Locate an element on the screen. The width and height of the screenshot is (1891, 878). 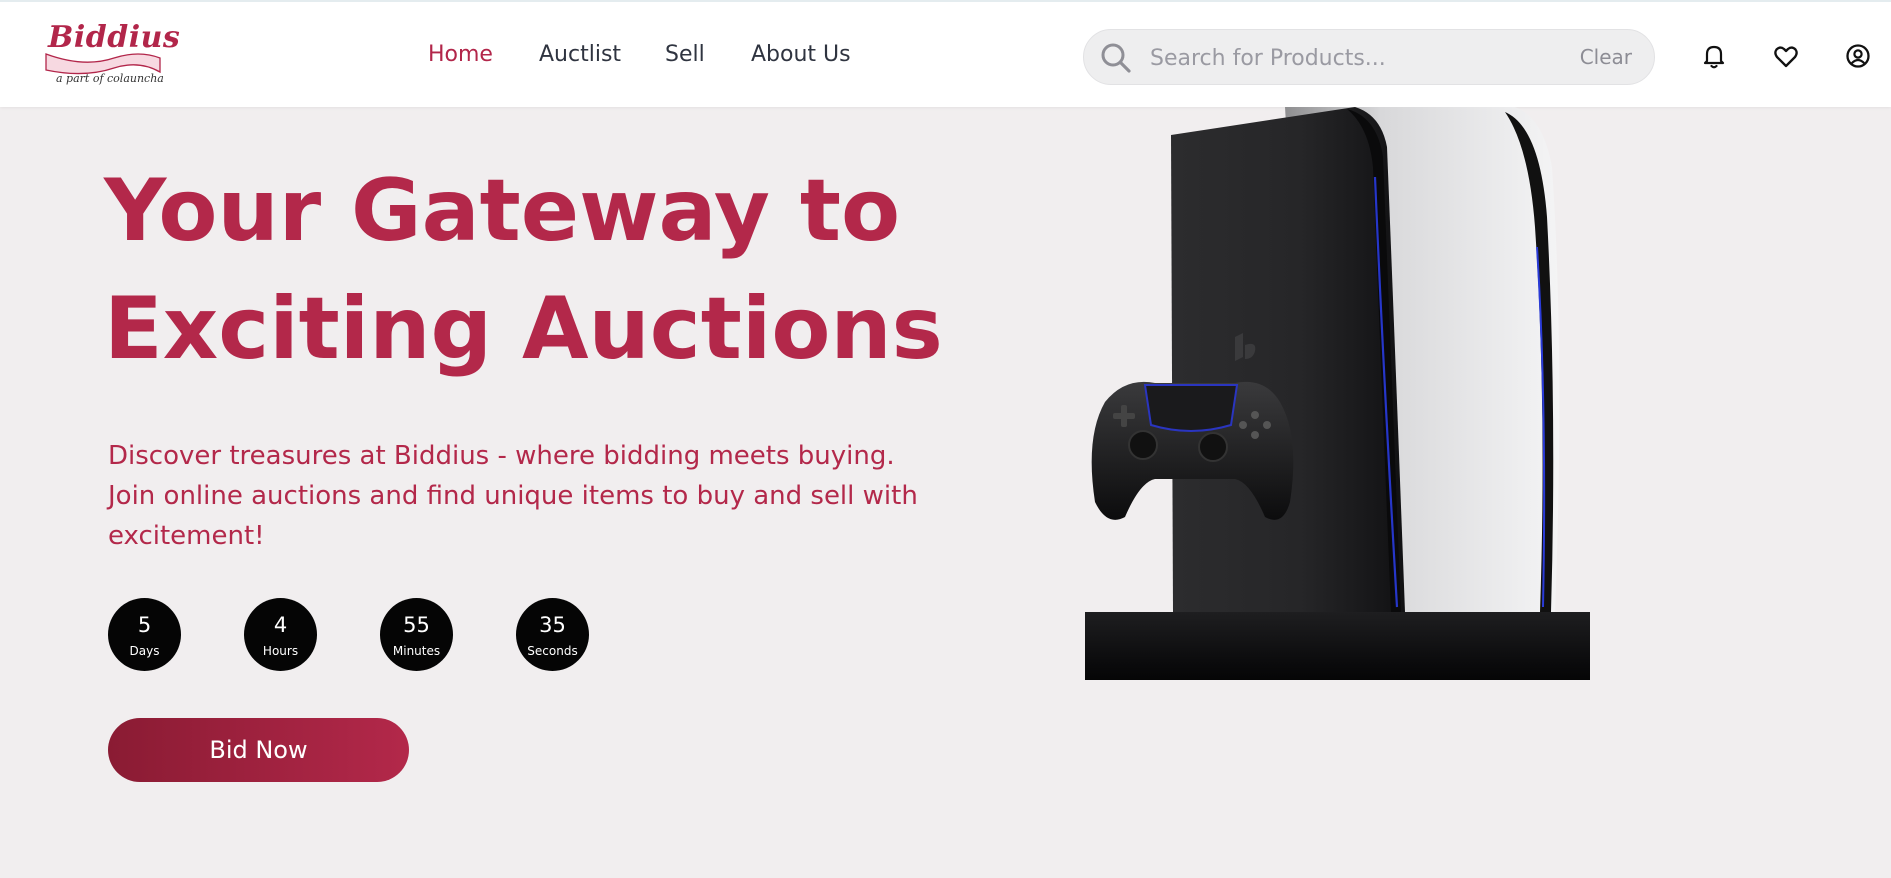
nav-item-sell: Sell is located at coordinates (685, 54).